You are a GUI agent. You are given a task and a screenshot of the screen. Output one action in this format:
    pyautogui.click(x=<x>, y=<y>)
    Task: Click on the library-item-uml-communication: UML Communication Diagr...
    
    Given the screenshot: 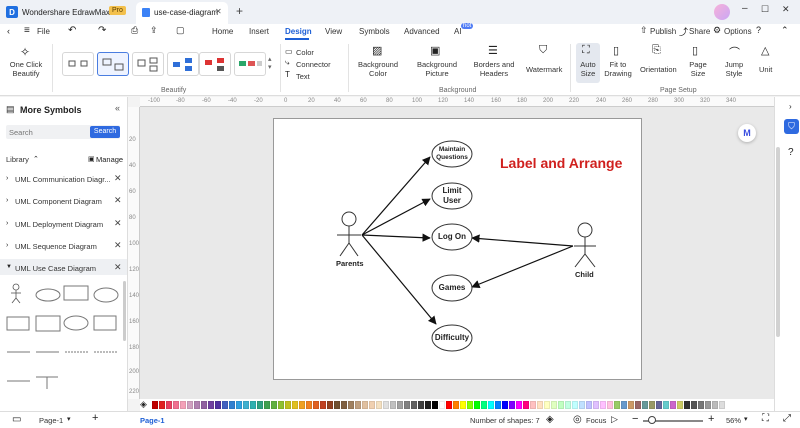 What is the action you would take?
    pyautogui.click(x=63, y=179)
    